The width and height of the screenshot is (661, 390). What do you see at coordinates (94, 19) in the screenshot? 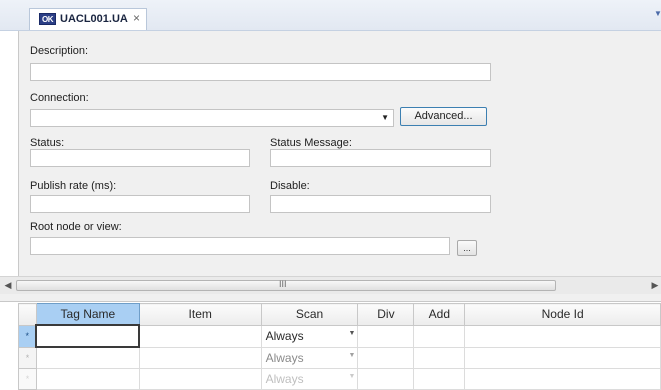
I see `tab-title: UACL001.UA` at bounding box center [94, 19].